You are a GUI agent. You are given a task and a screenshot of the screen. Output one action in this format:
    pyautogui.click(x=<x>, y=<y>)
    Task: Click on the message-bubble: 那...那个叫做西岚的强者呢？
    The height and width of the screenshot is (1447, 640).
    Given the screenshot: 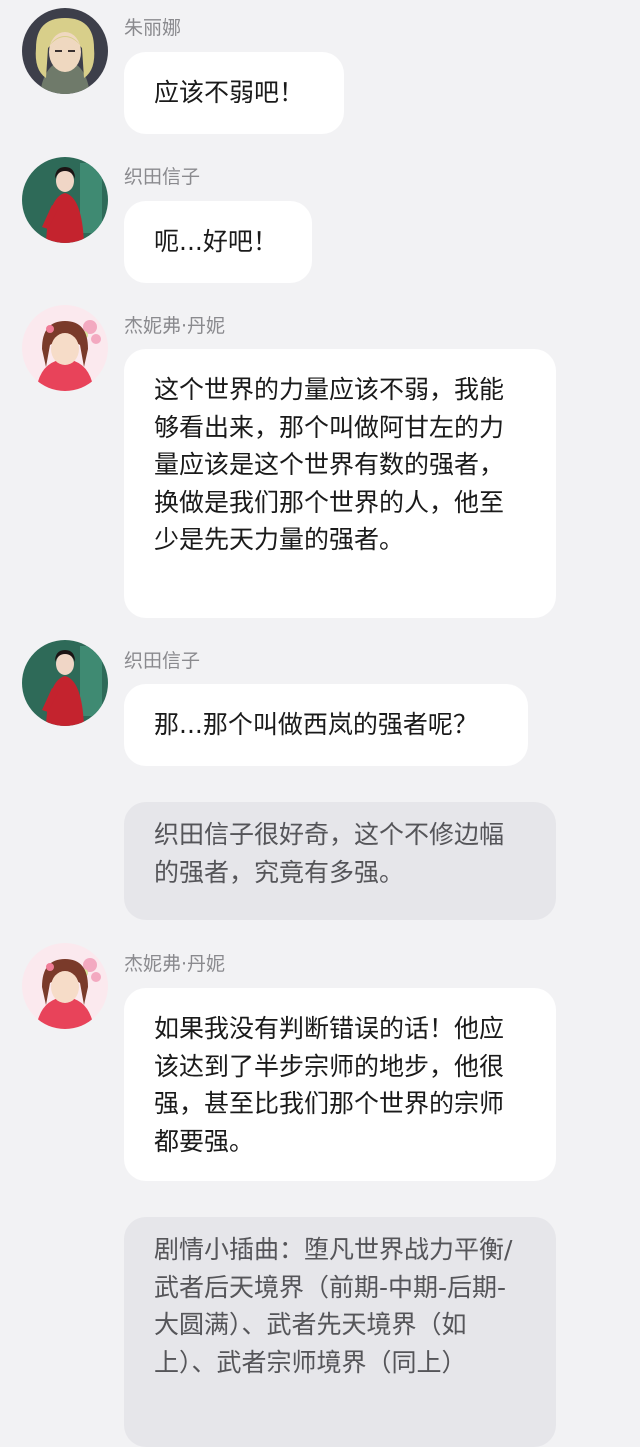 What is the action you would take?
    pyautogui.click(x=326, y=725)
    